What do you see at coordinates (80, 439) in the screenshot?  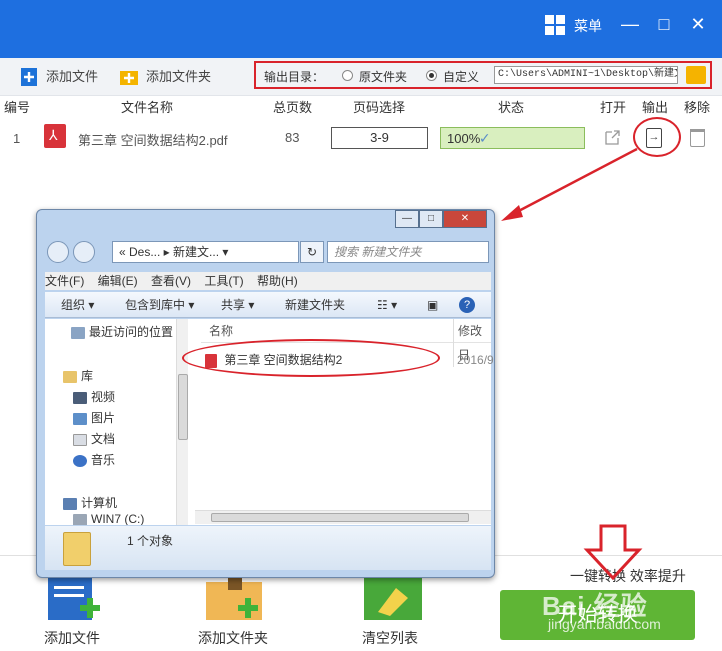 I see `documents-icon` at bounding box center [80, 439].